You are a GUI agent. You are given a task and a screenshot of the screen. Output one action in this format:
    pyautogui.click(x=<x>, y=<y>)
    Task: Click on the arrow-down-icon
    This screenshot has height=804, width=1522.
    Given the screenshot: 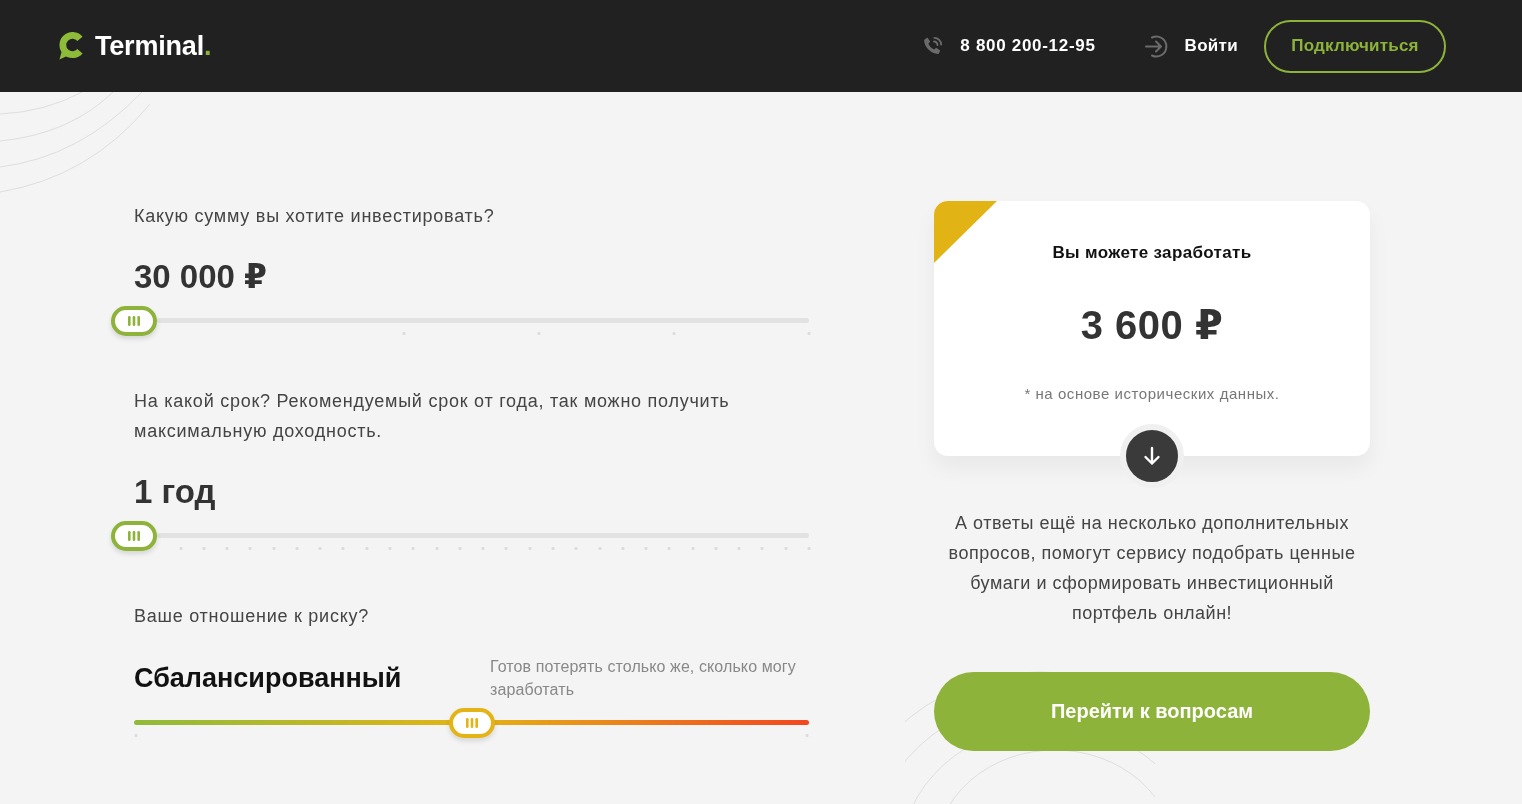 What is the action you would take?
    pyautogui.click(x=1152, y=456)
    